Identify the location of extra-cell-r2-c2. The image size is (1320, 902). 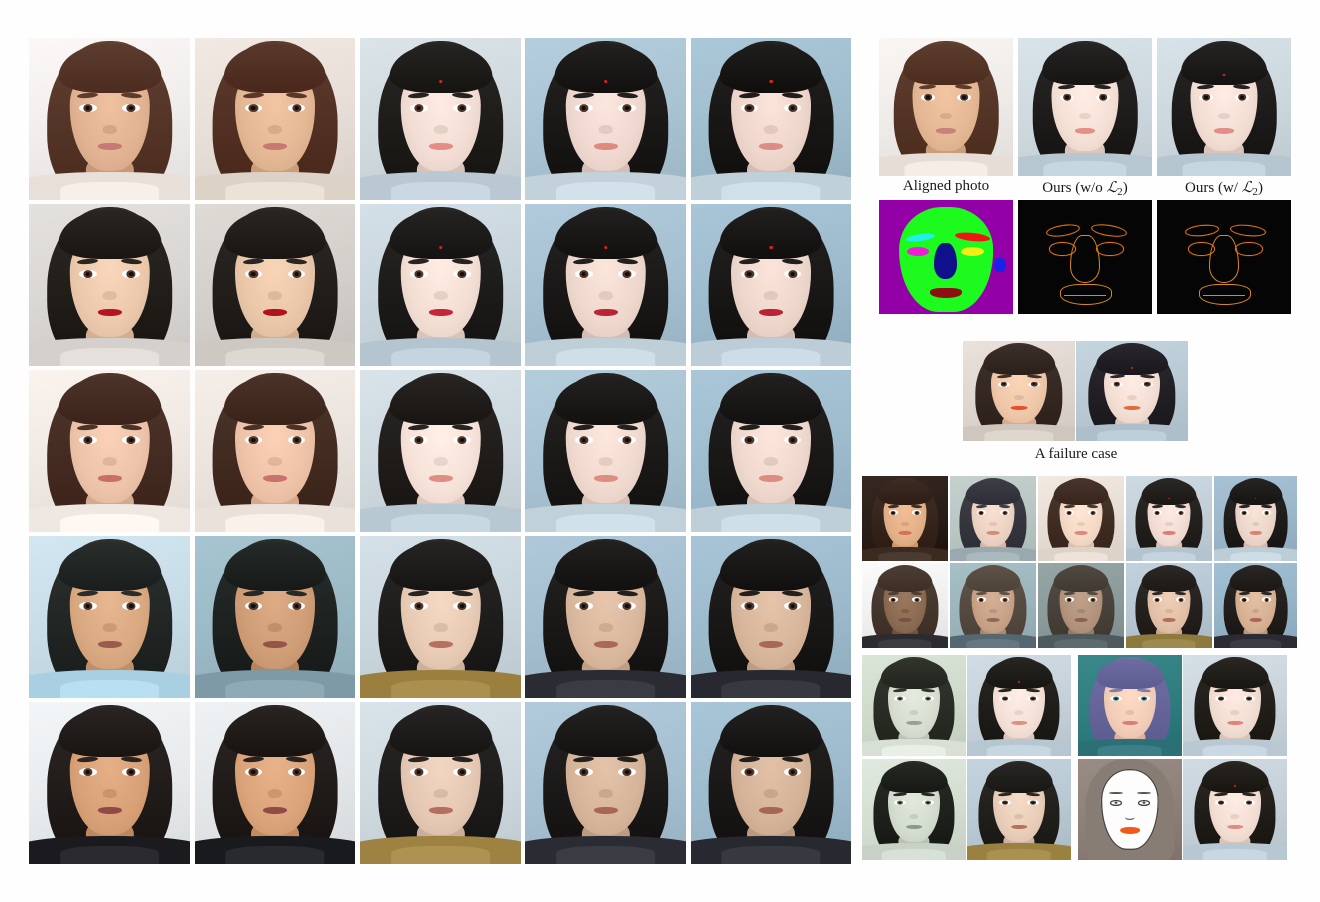
(993, 605).